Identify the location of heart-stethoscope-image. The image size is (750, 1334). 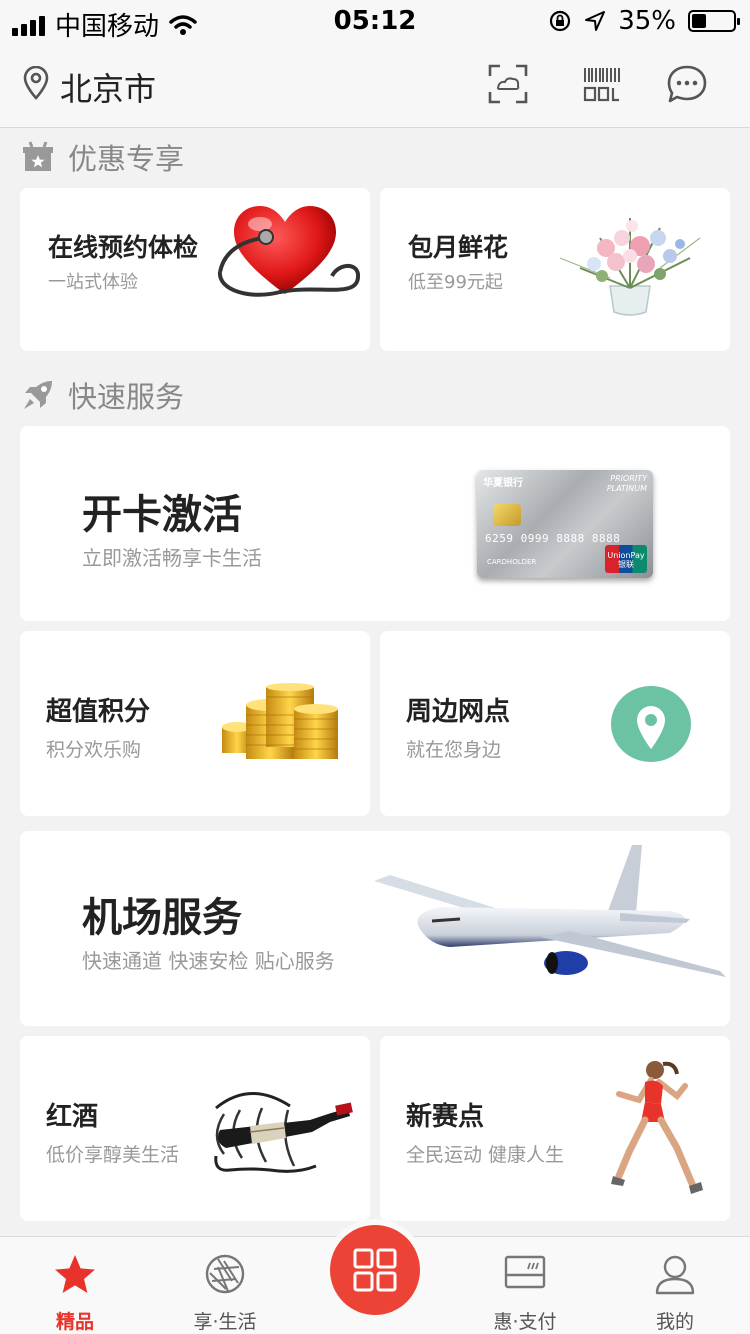
(288, 251).